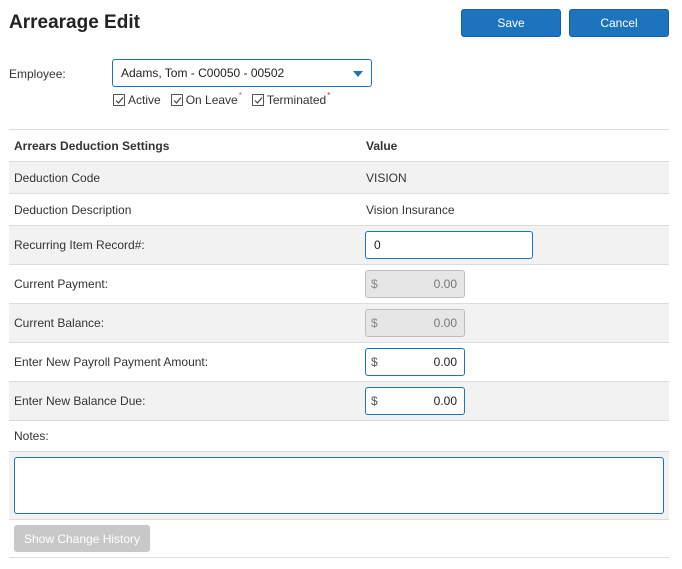 The height and width of the screenshot is (569, 682). I want to click on filter-active: Active, so click(137, 100).